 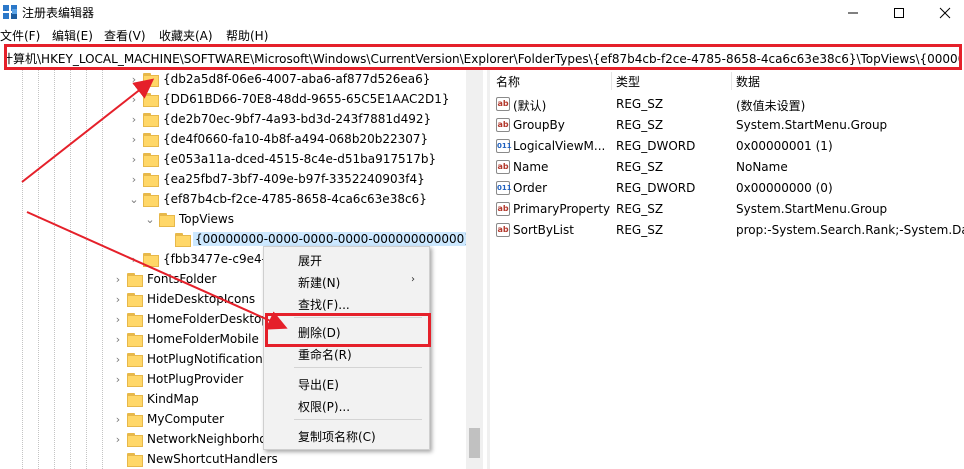 I want to click on maximize-button, so click(x=899, y=13).